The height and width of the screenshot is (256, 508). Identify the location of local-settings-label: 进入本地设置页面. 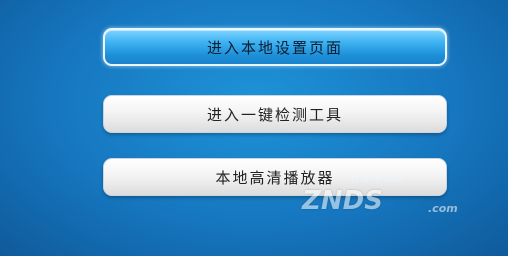
(274, 47).